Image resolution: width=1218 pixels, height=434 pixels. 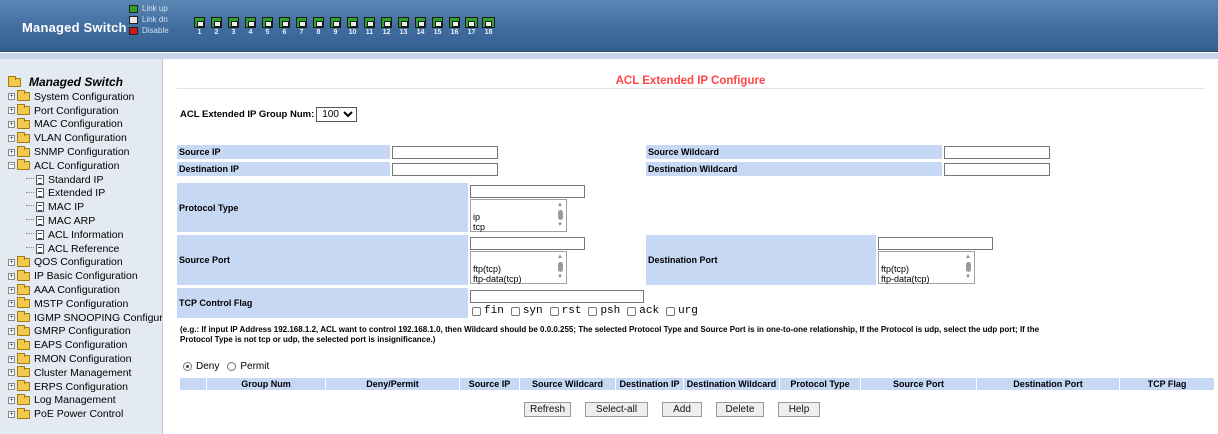 I want to click on add-button: Add, so click(x=682, y=409).